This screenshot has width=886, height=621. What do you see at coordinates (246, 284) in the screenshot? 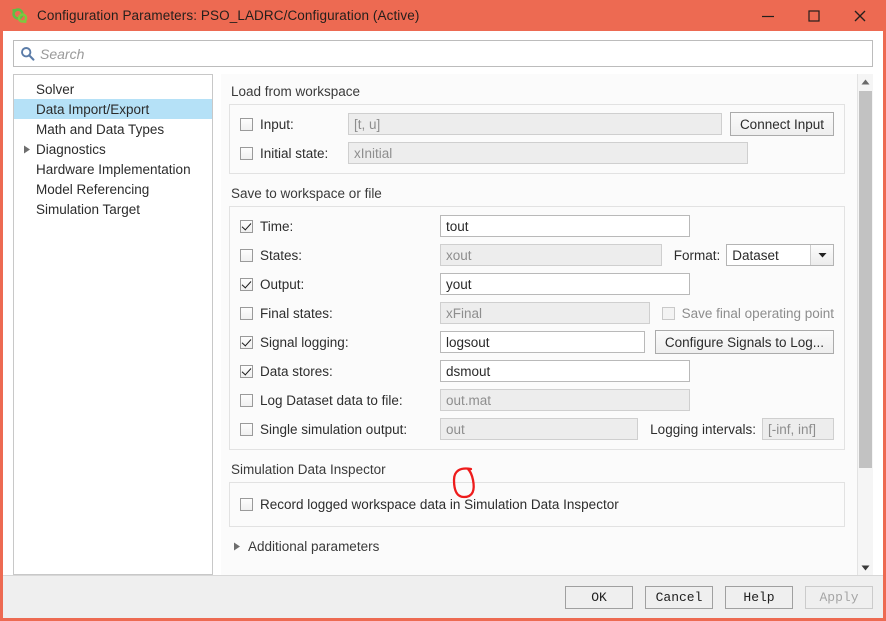
I see `output-checkbox` at bounding box center [246, 284].